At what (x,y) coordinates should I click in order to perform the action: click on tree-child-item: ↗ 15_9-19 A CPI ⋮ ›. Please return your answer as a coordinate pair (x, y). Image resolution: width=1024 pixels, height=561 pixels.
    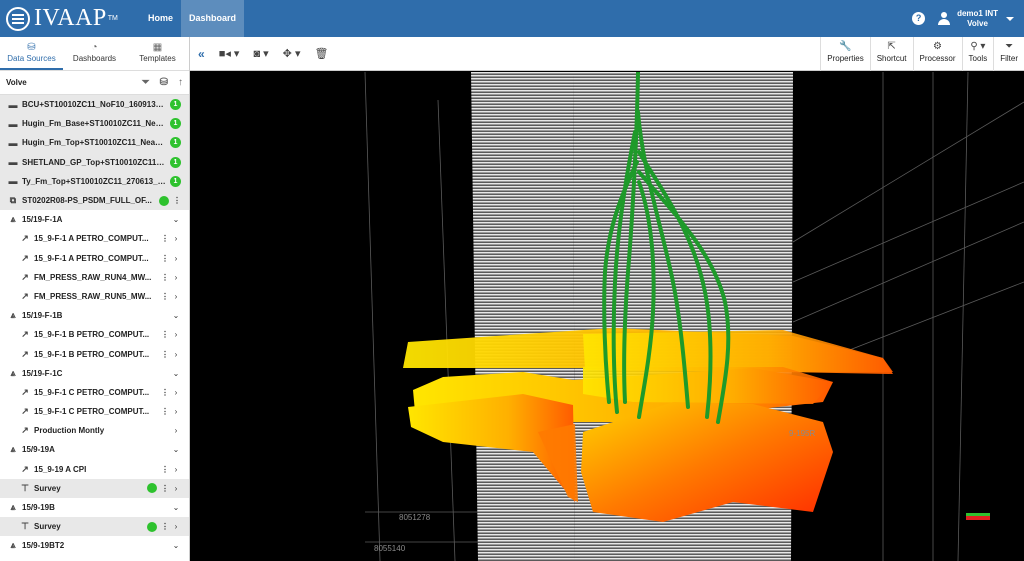
    Looking at the image, I should click on (94, 469).